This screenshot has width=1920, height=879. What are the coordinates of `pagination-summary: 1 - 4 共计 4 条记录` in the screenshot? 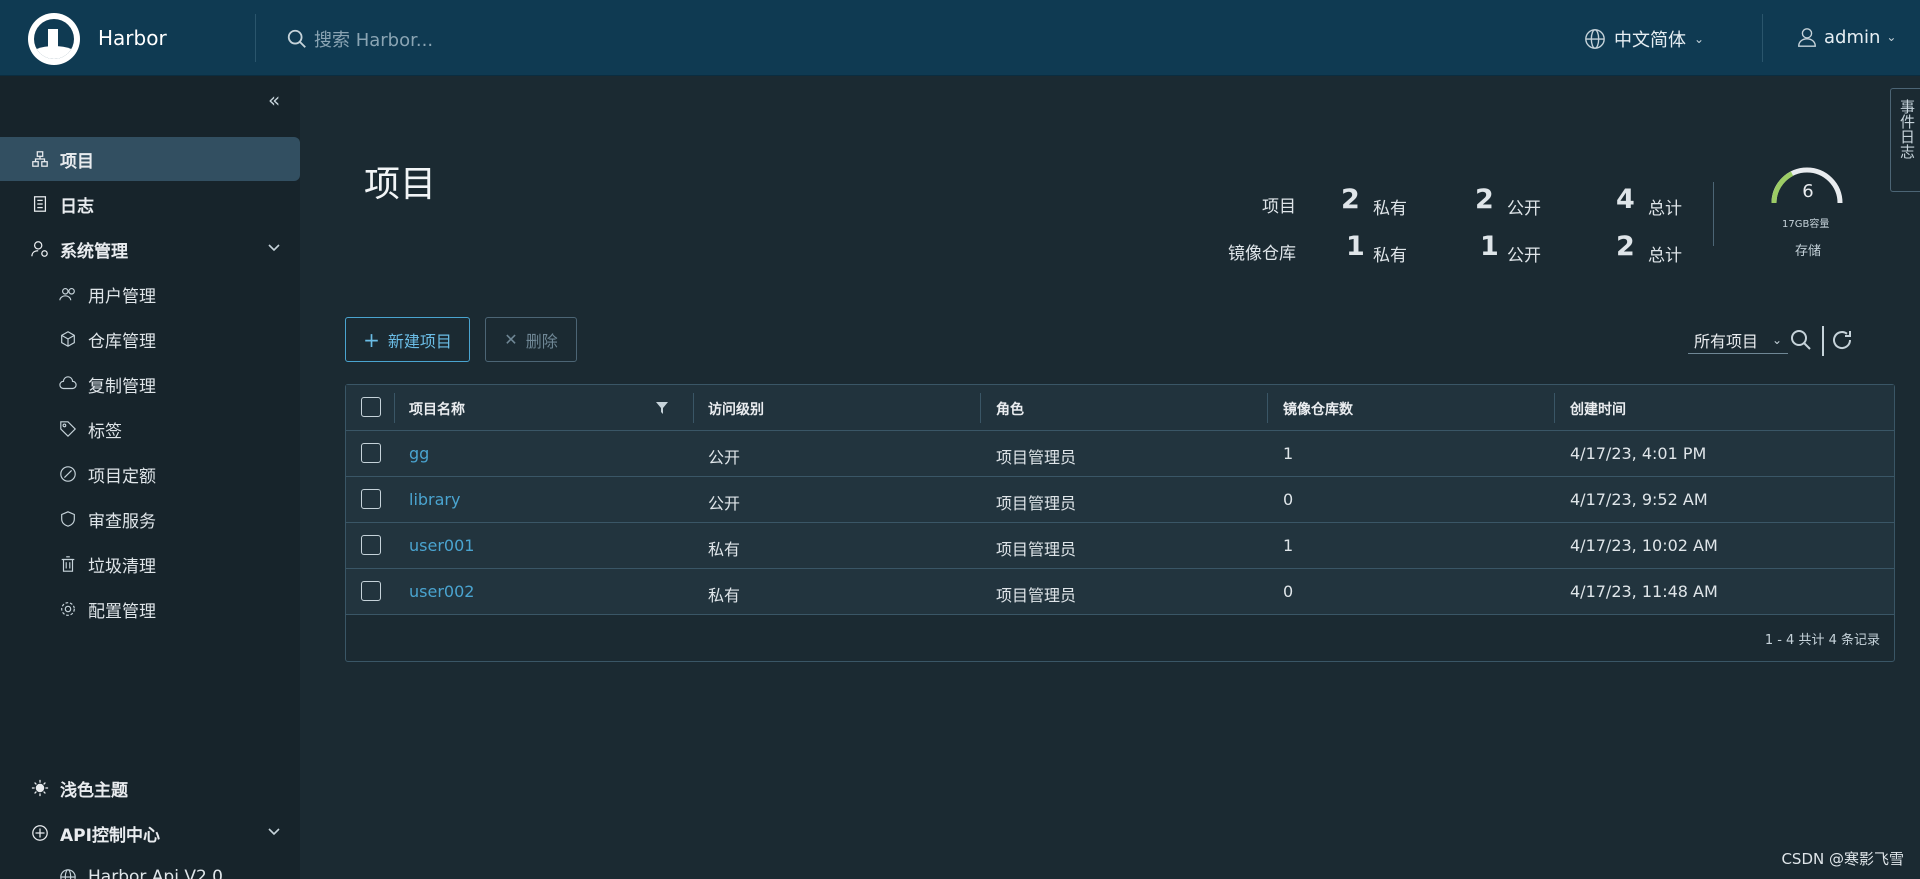 It's located at (1822, 640).